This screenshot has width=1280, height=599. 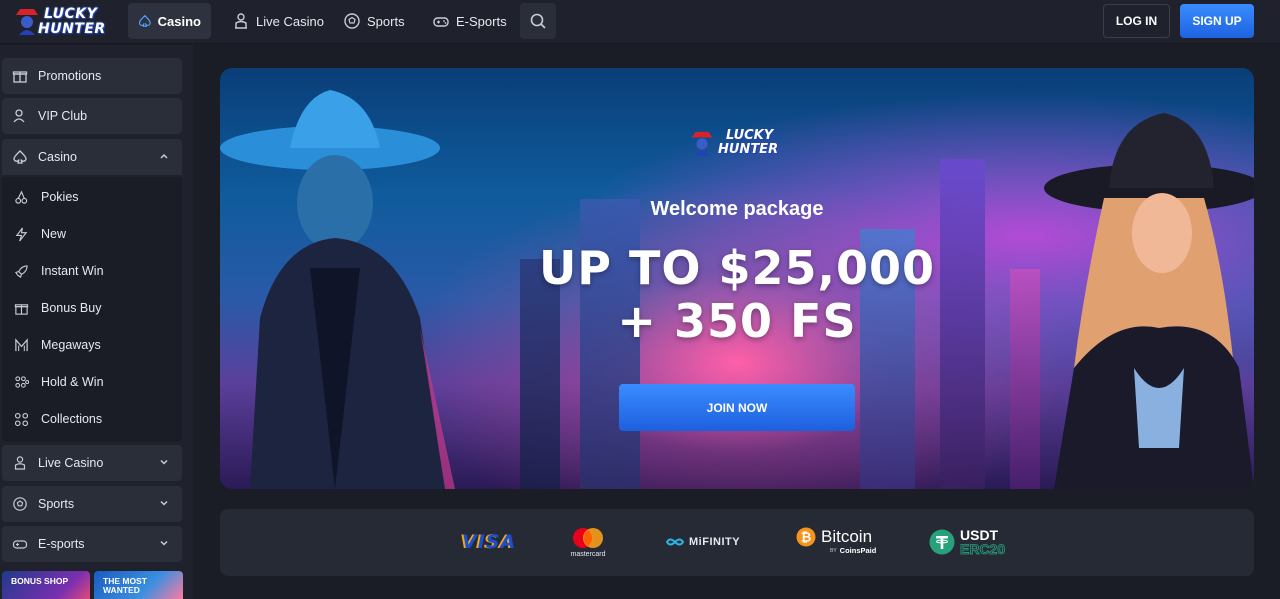 What do you see at coordinates (588, 554) in the screenshot?
I see `mastercard-label: mastercard` at bounding box center [588, 554].